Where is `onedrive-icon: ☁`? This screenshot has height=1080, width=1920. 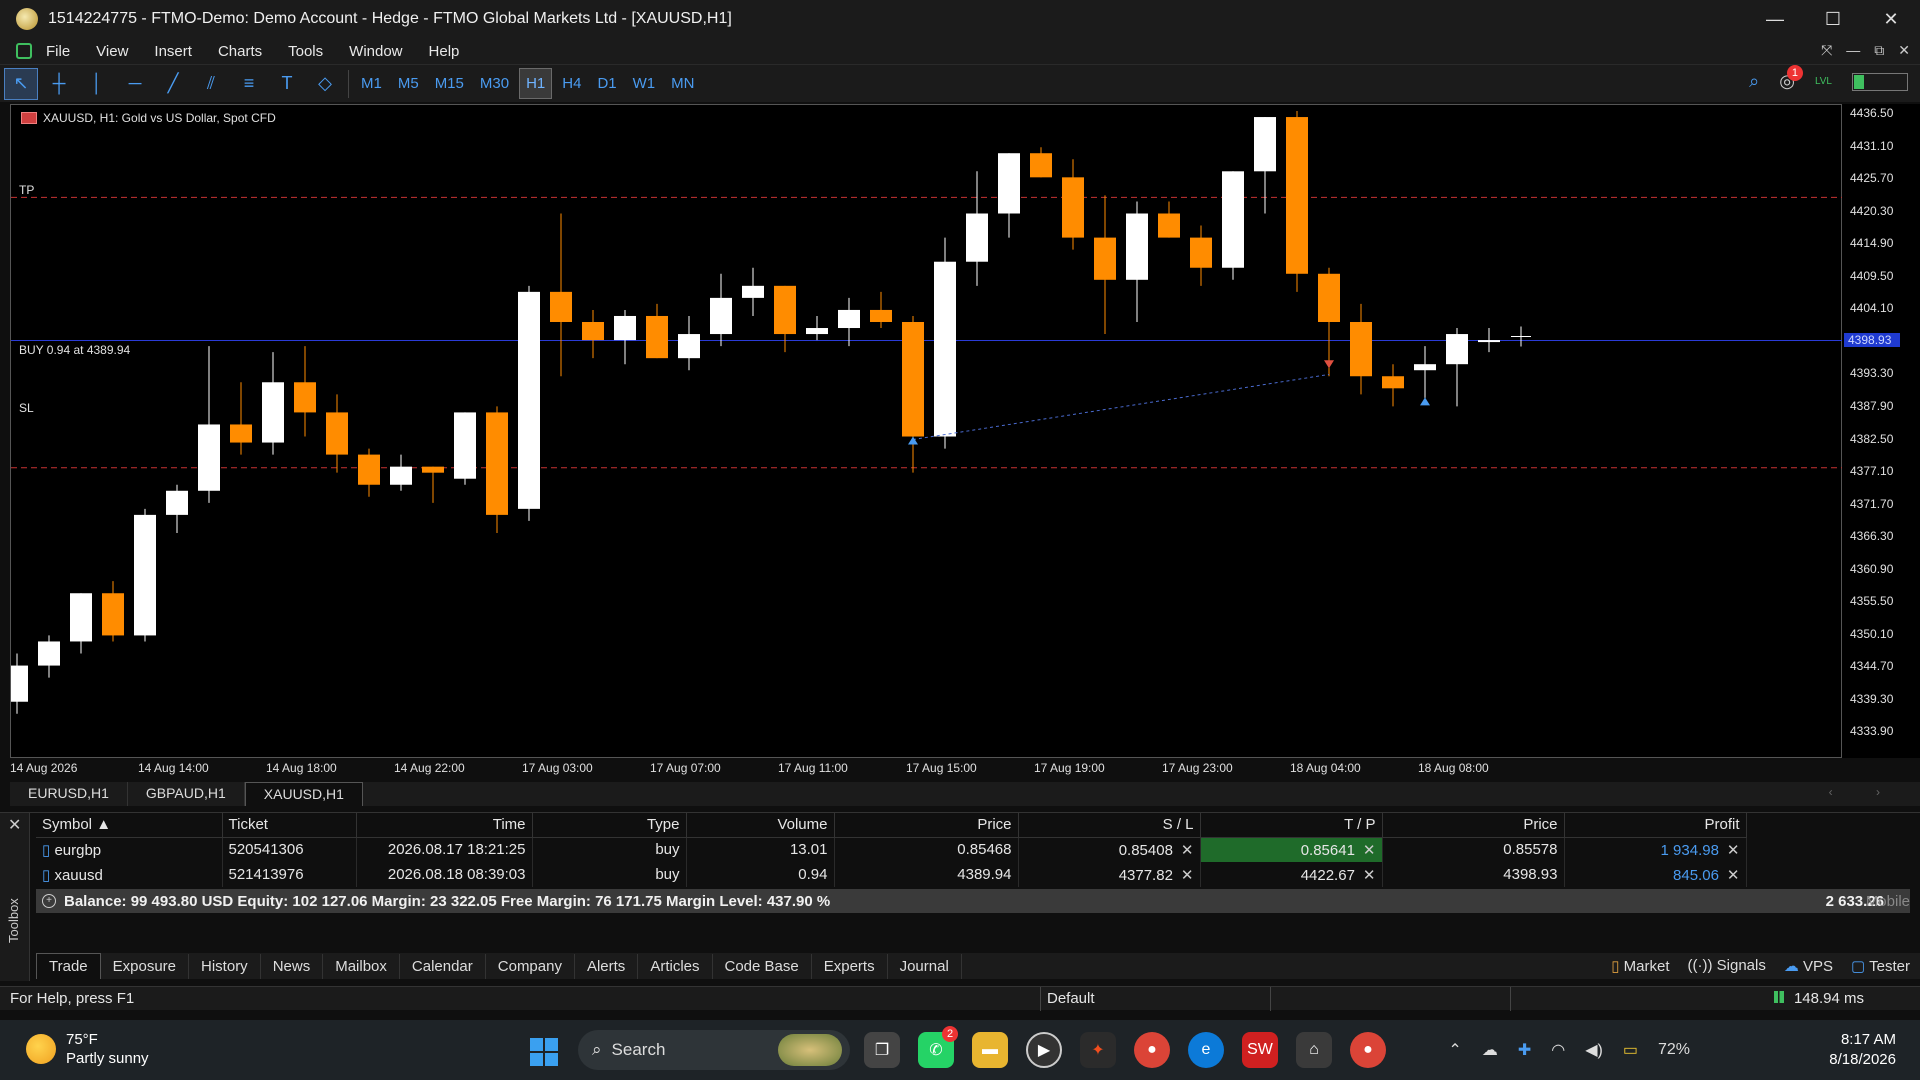
onedrive-icon: ☁ is located at coordinates (1490, 1050).